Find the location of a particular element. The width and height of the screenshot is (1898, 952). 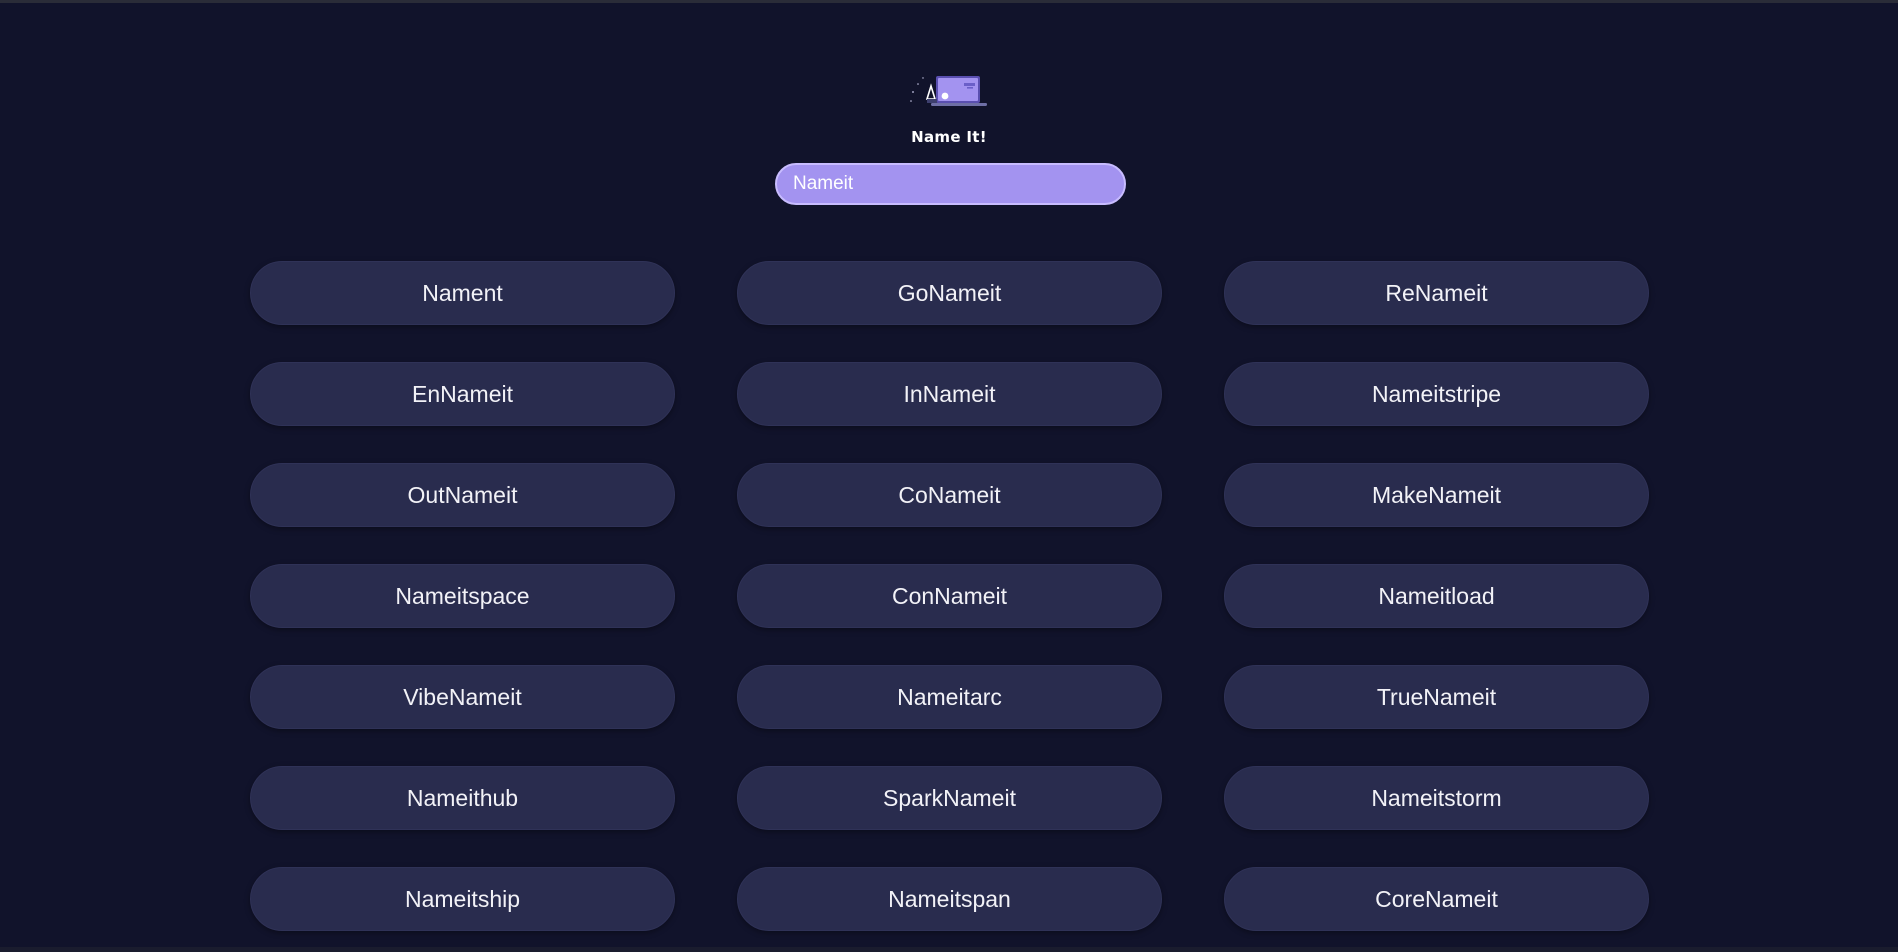

suggestion-button: Nameitstorm is located at coordinates (1436, 798).